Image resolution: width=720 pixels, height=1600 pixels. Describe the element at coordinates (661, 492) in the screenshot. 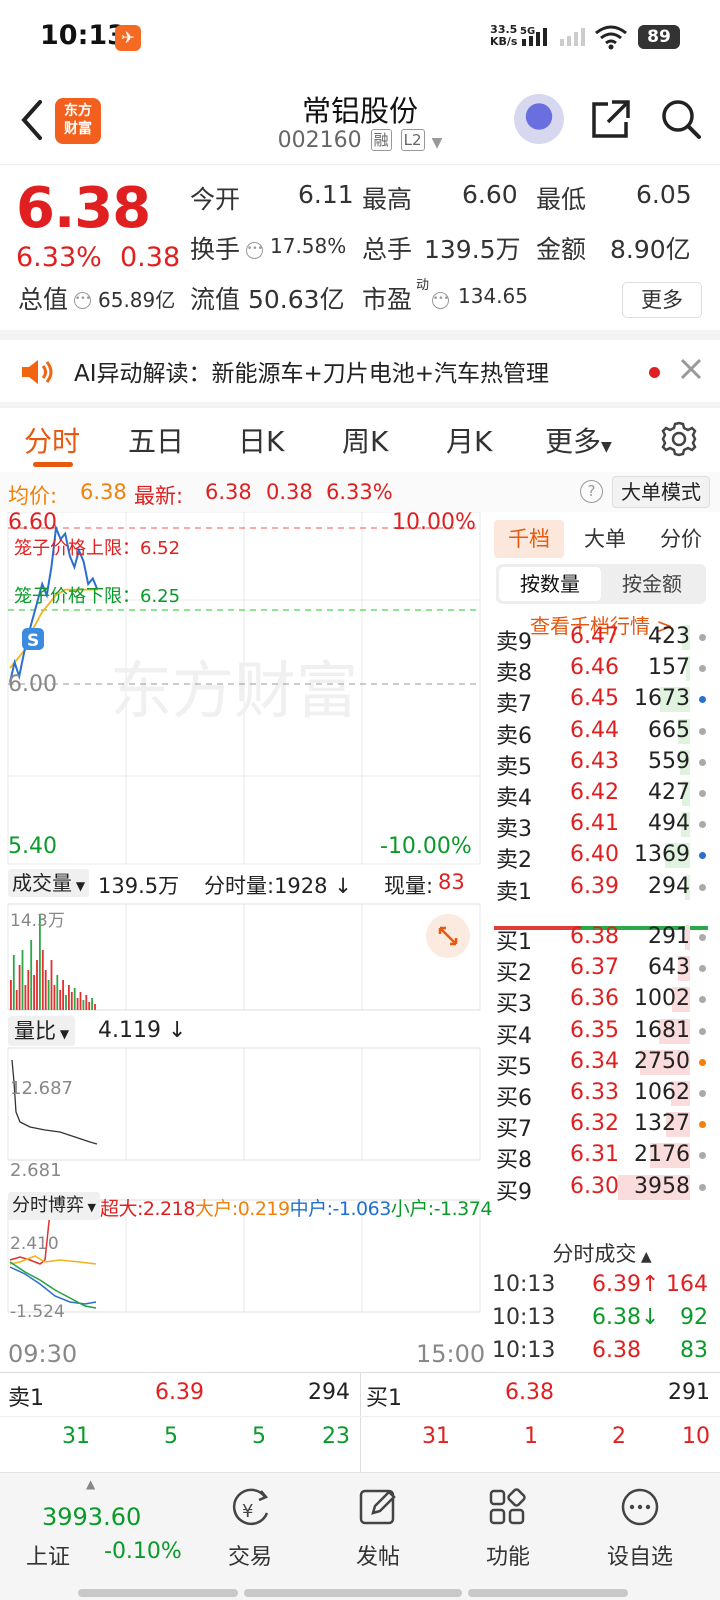

I see `big-order-mode-button: 大单模式` at that location.